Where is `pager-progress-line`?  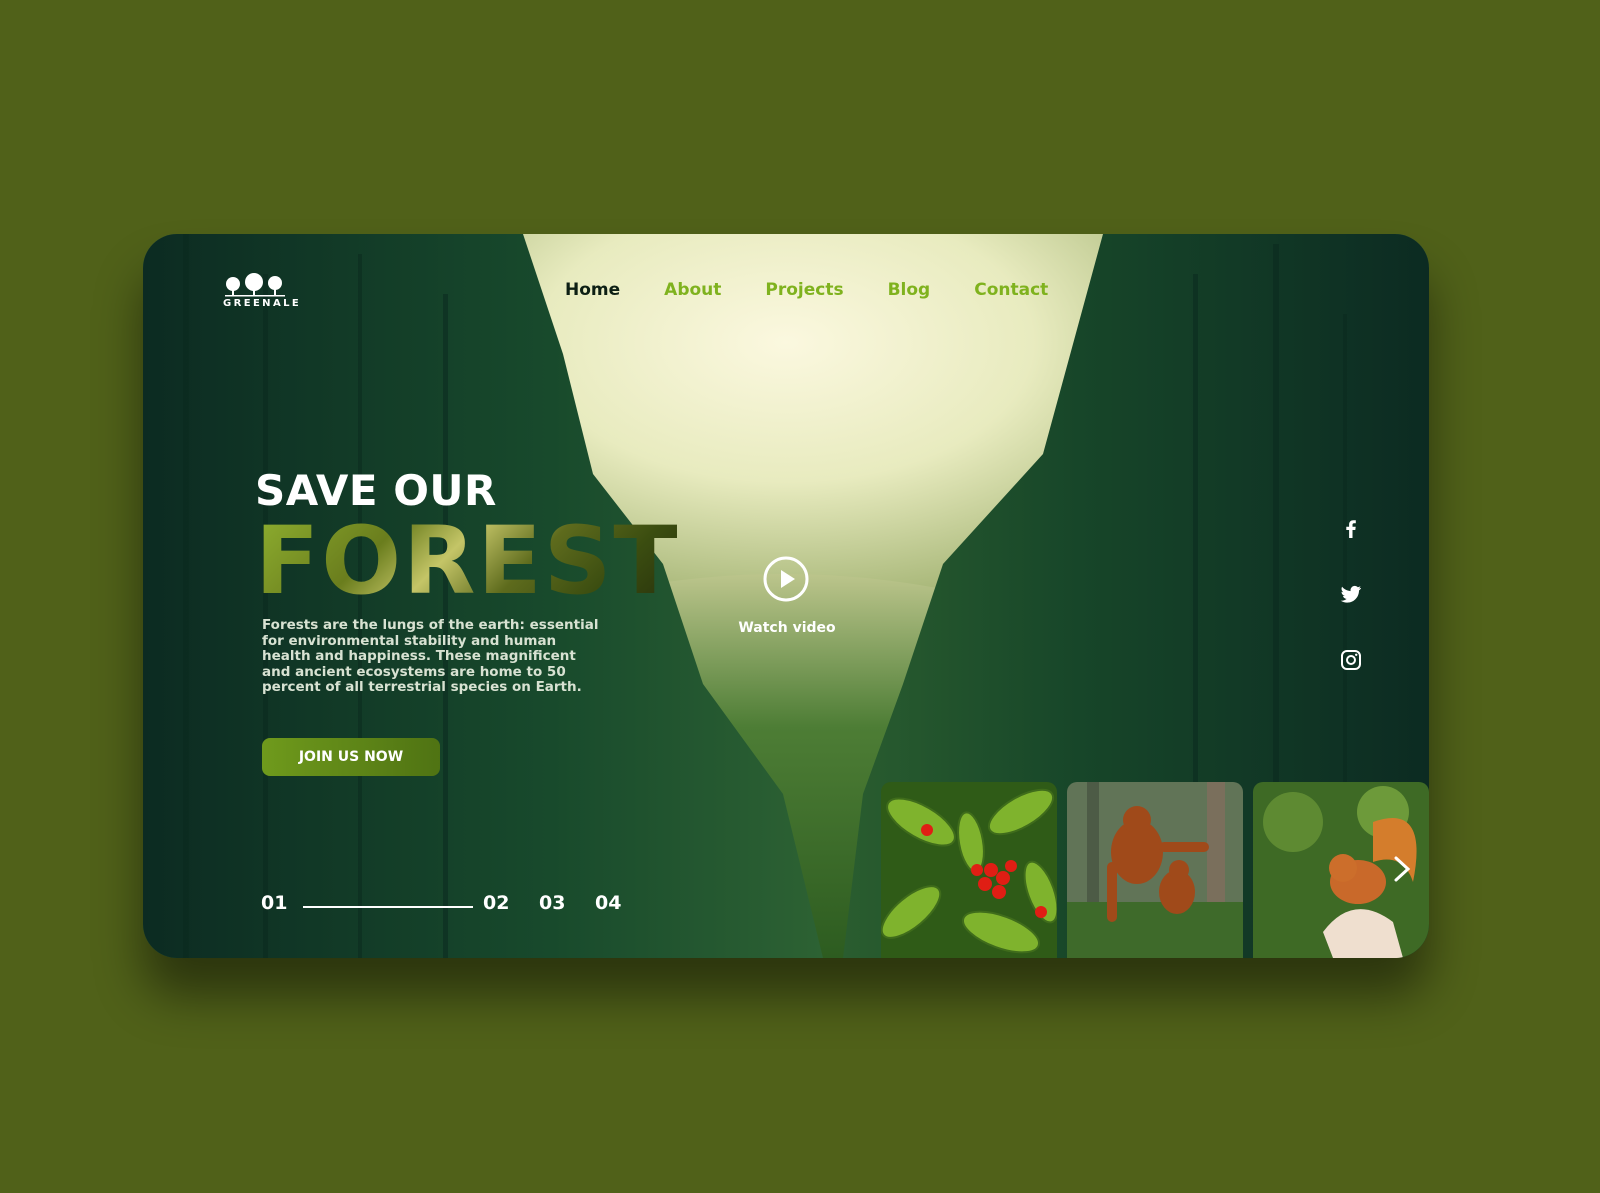 pager-progress-line is located at coordinates (388, 907).